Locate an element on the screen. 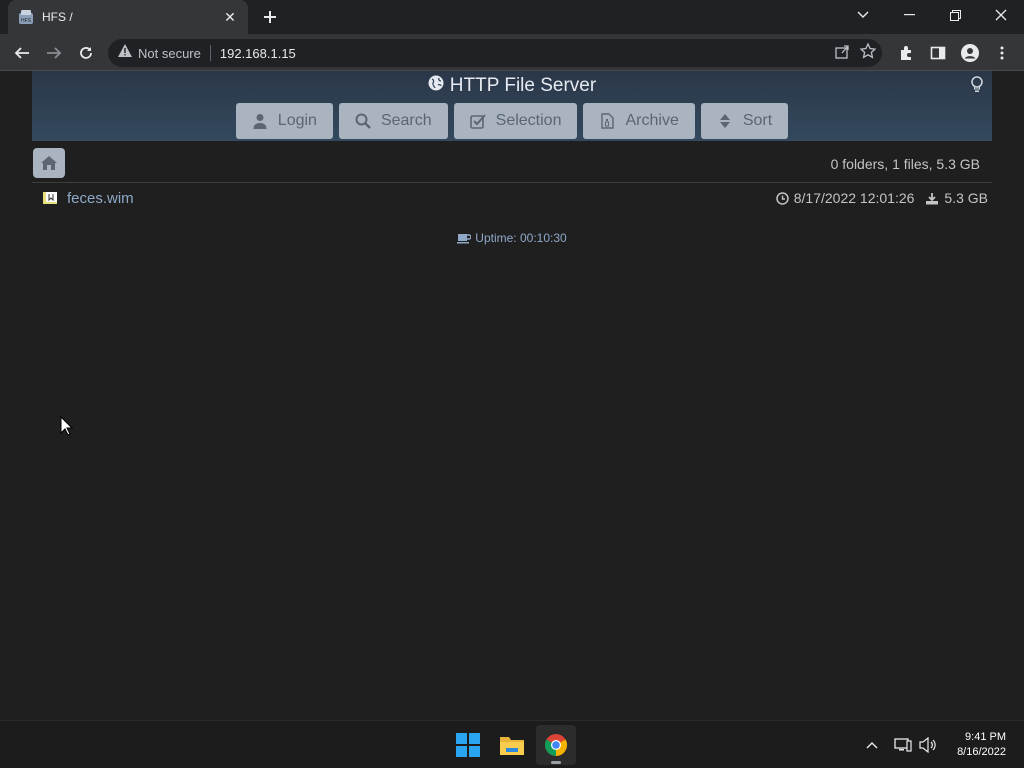 The width and height of the screenshot is (1024, 768). system-clock: 9:41 PM 8/16/2022 is located at coordinates (981, 745).